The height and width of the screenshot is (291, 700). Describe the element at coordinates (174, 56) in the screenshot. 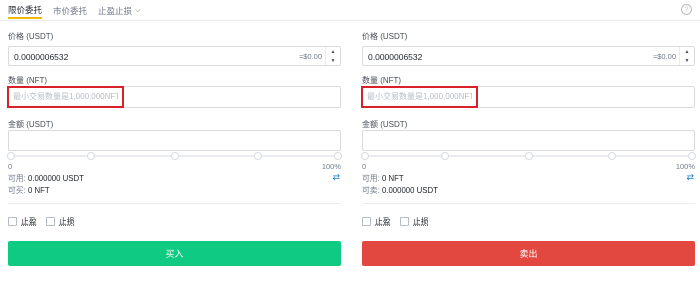

I see `buy-price-input: 0.0000006532 ≈$0.00 ▲ ▼` at that location.